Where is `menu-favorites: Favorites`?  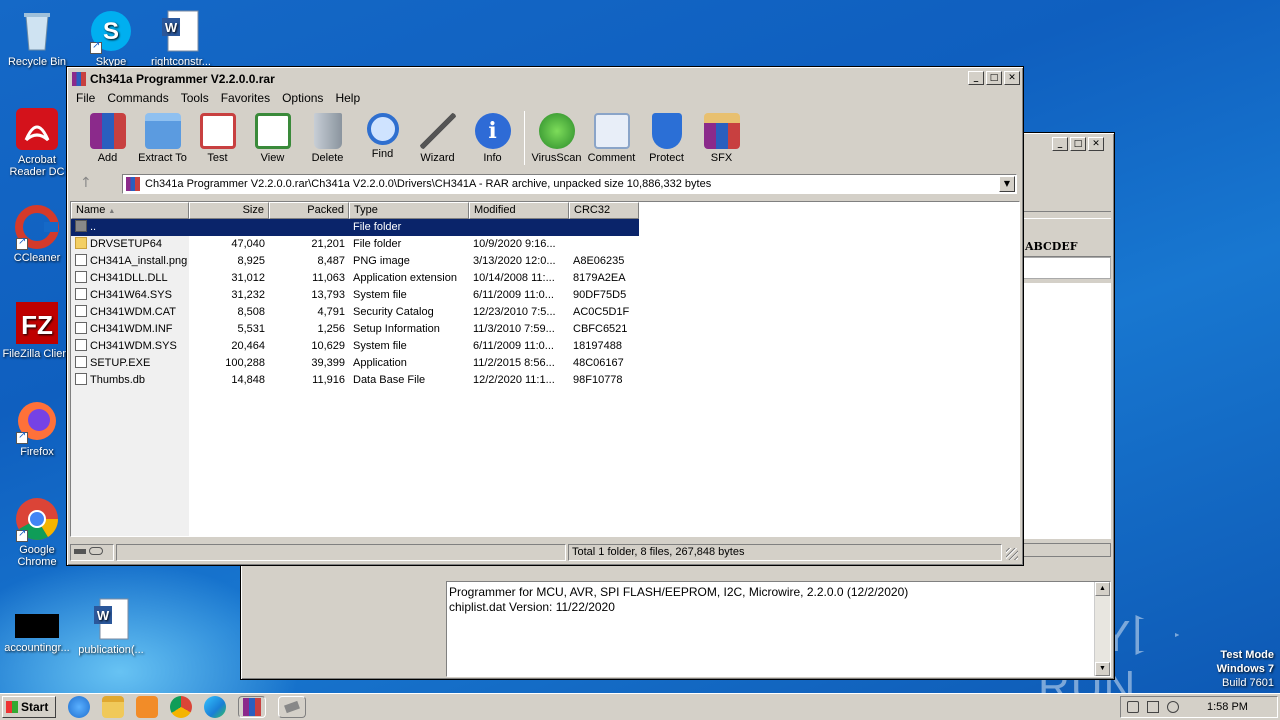
menu-favorites: Favorites is located at coordinates (245, 98).